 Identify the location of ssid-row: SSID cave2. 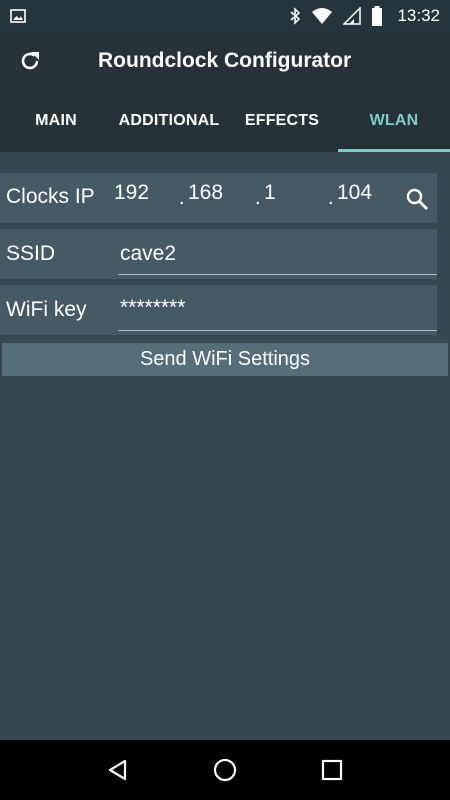
(218, 254).